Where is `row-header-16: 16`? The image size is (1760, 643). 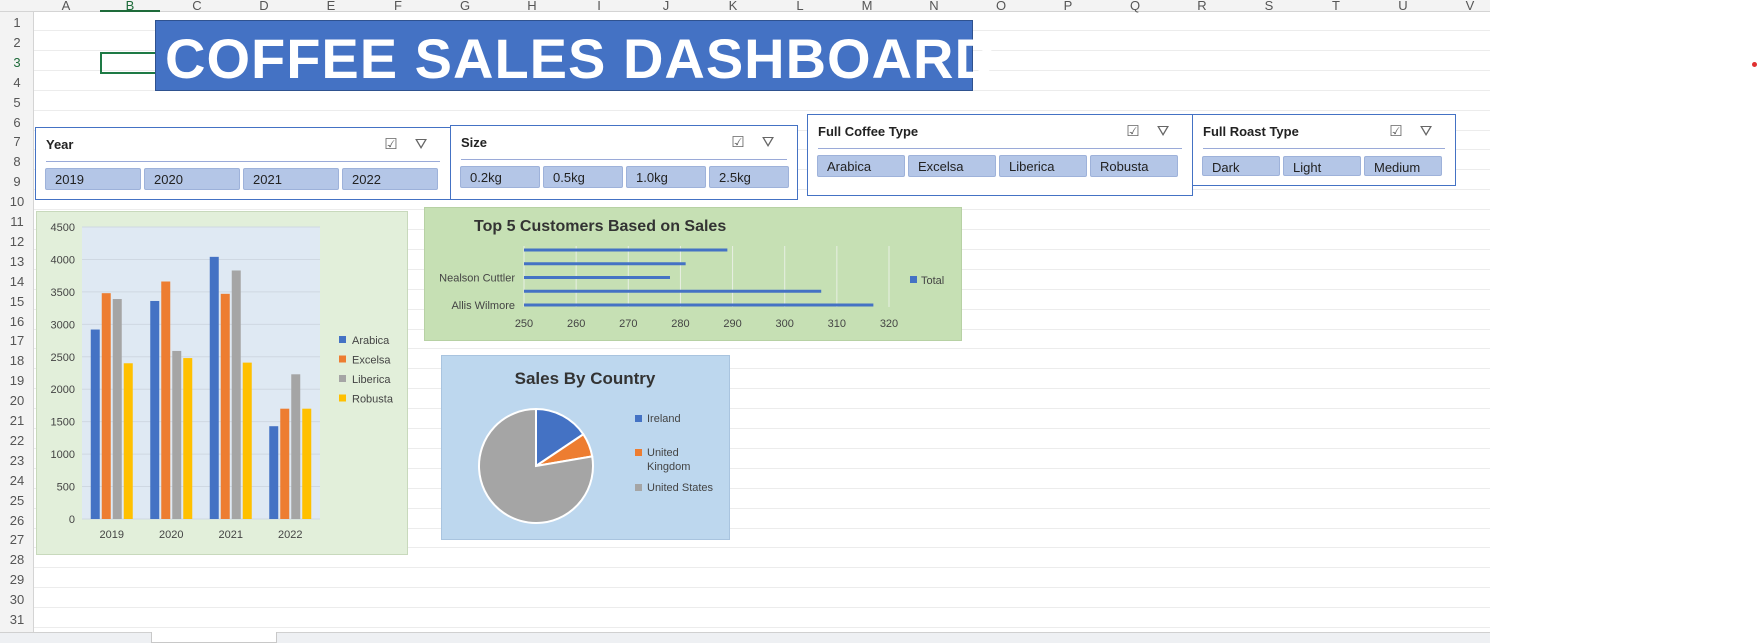 row-header-16: 16 is located at coordinates (17, 321).